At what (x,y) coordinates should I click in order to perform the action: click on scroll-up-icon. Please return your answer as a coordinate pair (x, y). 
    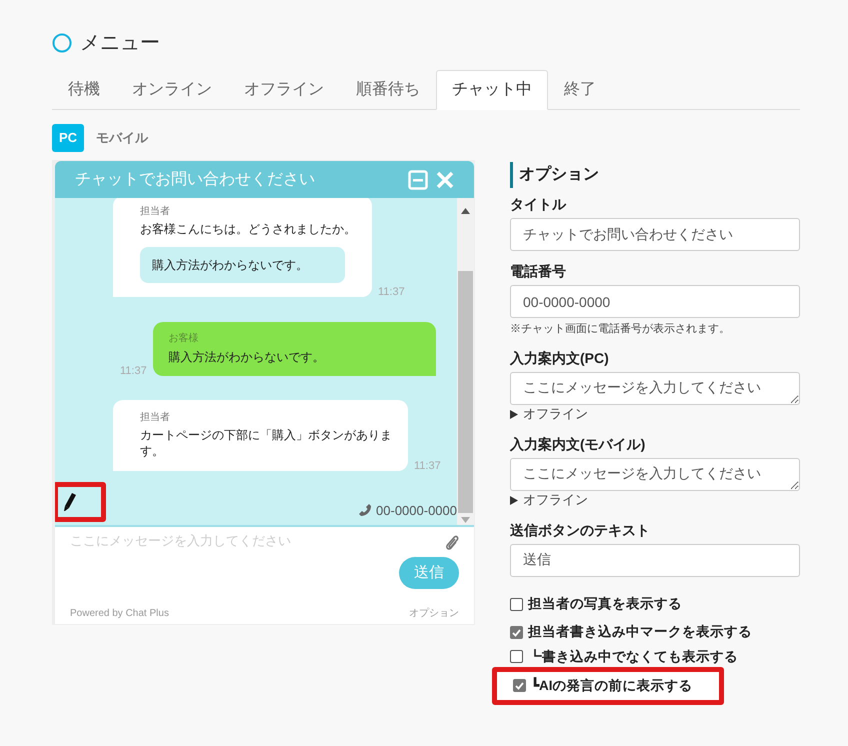
    Looking at the image, I should click on (465, 211).